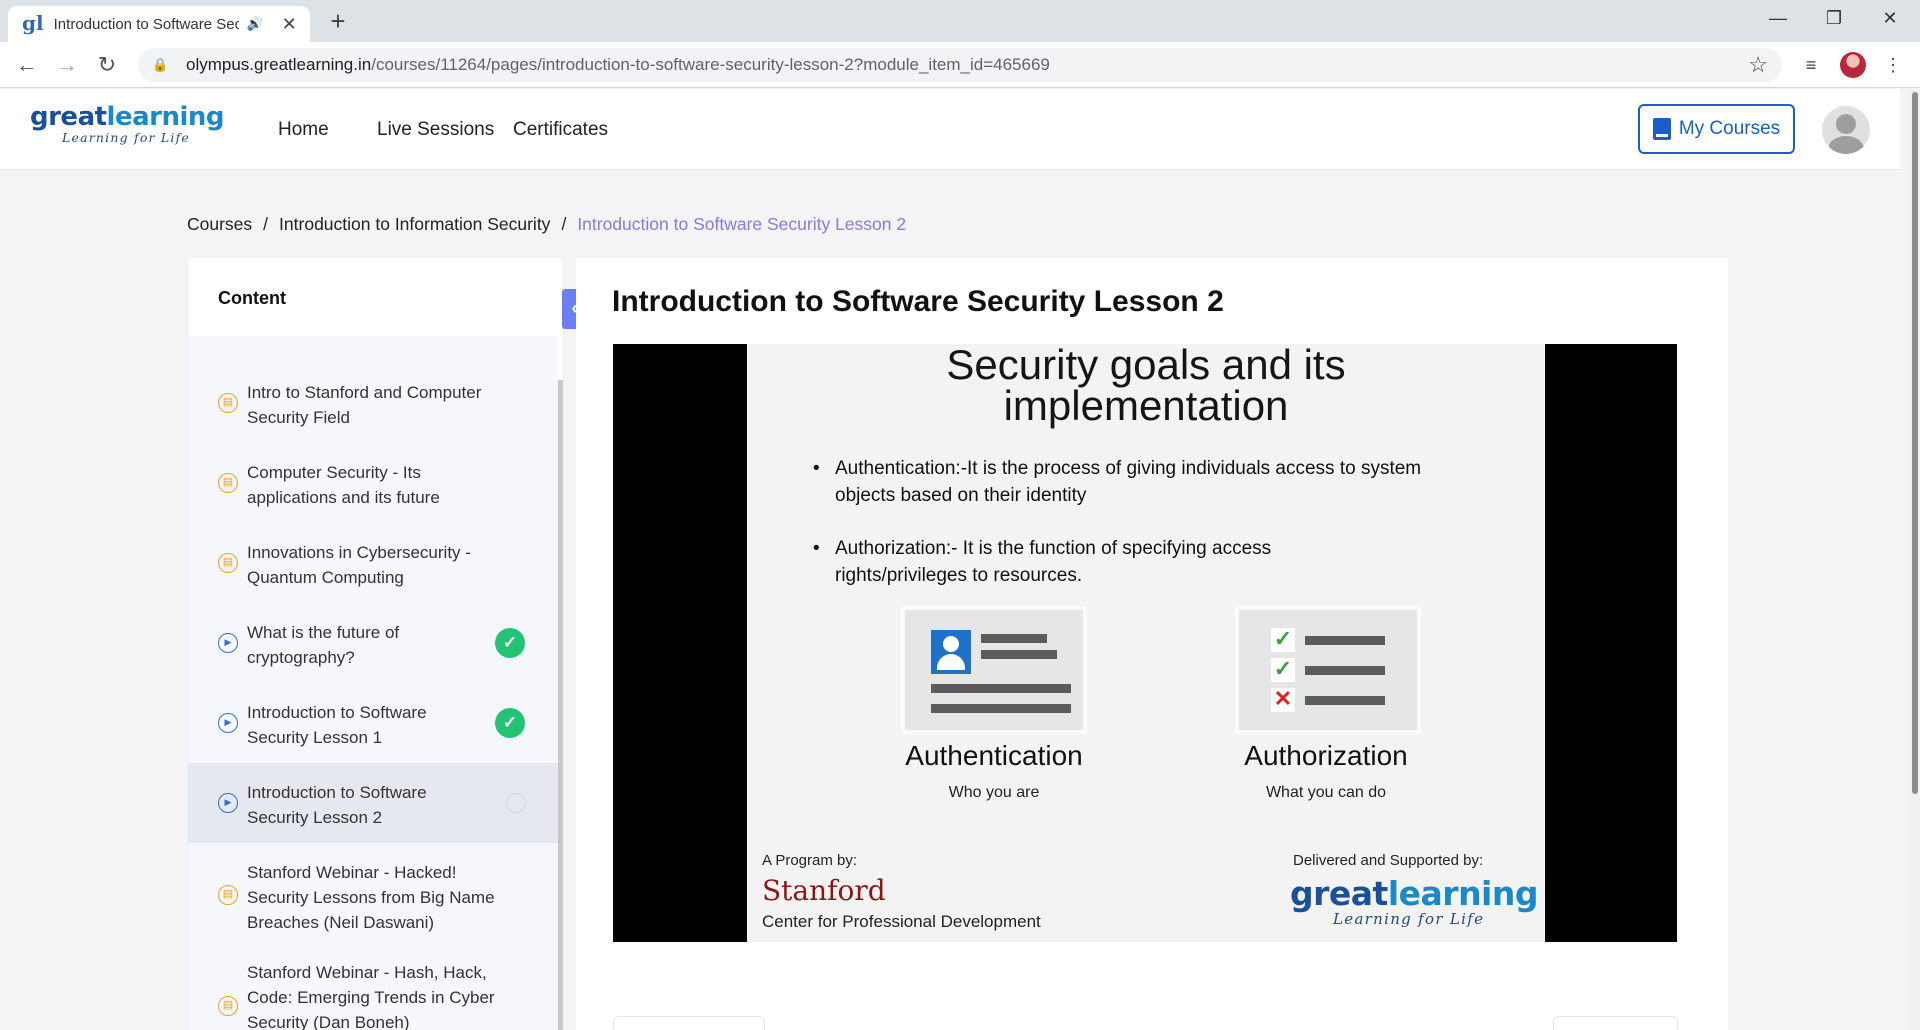 The height and width of the screenshot is (1030, 1920). What do you see at coordinates (1615, 1023) in the screenshot?
I see `next-button` at bounding box center [1615, 1023].